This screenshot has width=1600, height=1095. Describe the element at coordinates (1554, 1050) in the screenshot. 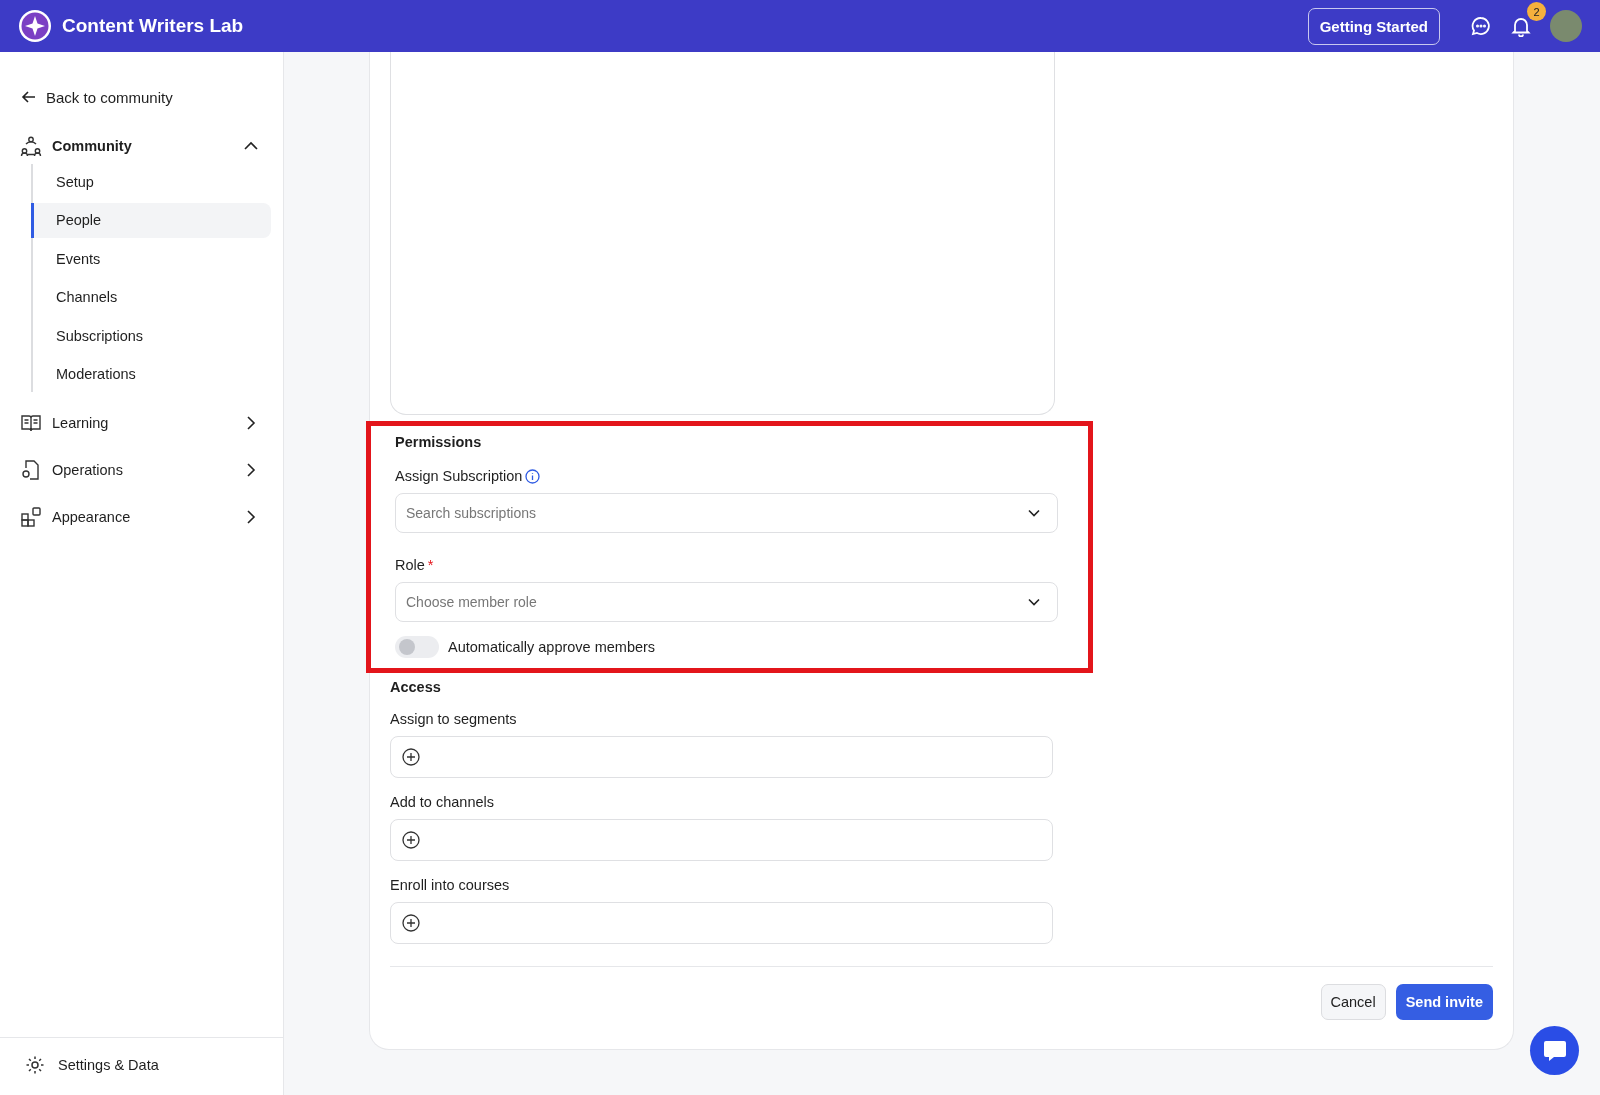

I see `chat-support-button` at that location.